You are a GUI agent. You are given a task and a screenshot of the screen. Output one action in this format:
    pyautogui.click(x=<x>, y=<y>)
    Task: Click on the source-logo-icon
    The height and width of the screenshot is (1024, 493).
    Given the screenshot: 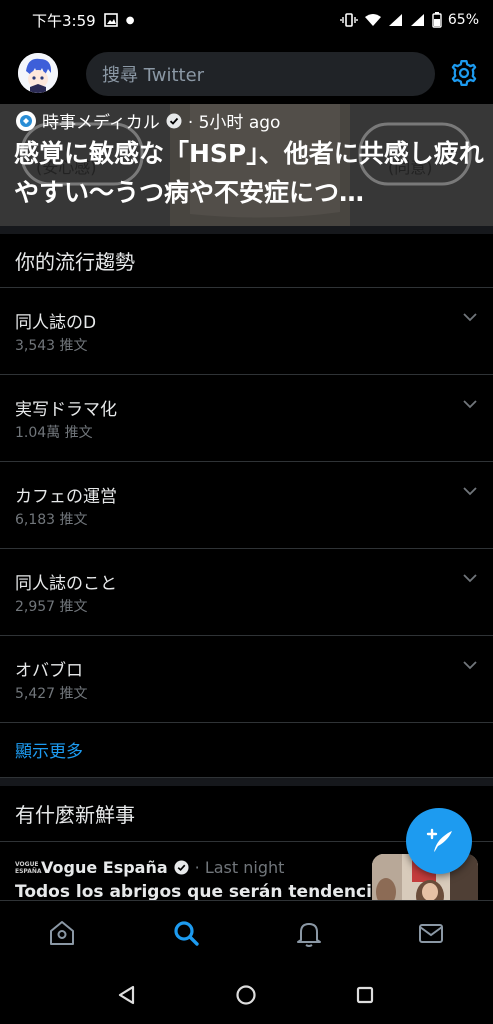 What is the action you would take?
    pyautogui.click(x=26, y=120)
    